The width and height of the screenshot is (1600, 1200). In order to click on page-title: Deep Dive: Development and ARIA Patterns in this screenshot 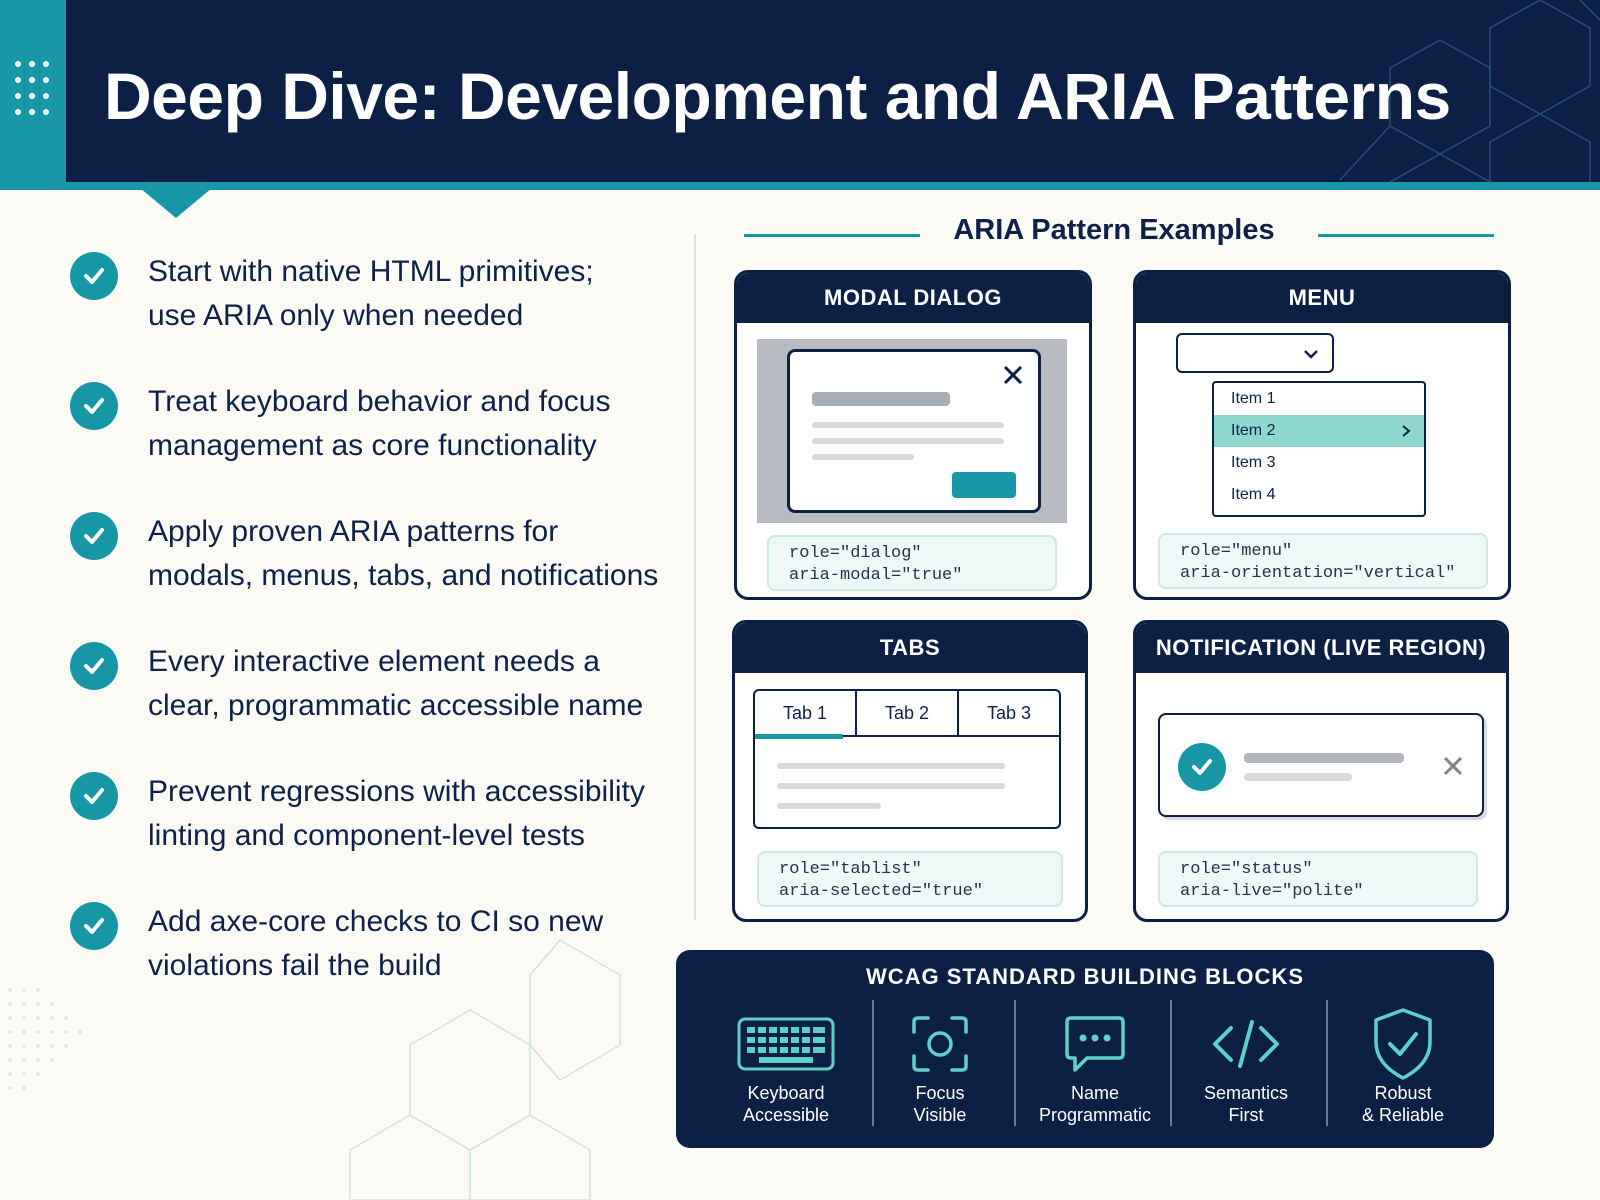, I will do `click(777, 96)`.